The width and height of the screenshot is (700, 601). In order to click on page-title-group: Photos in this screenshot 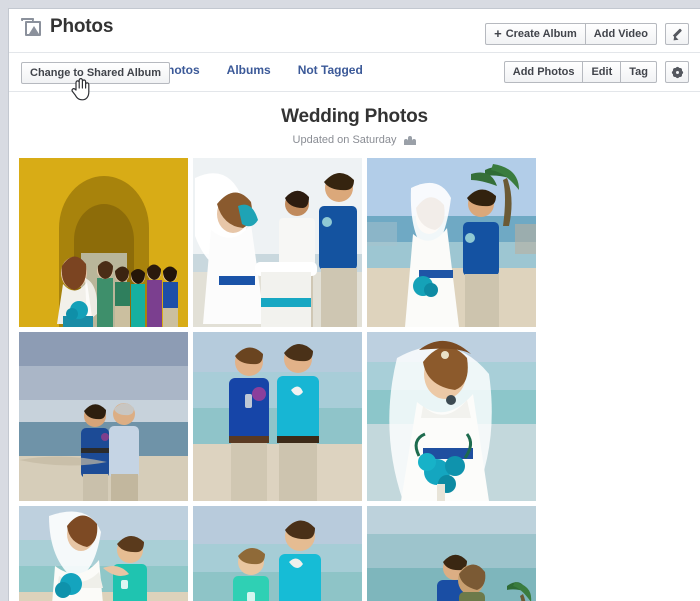, I will do `click(67, 27)`.